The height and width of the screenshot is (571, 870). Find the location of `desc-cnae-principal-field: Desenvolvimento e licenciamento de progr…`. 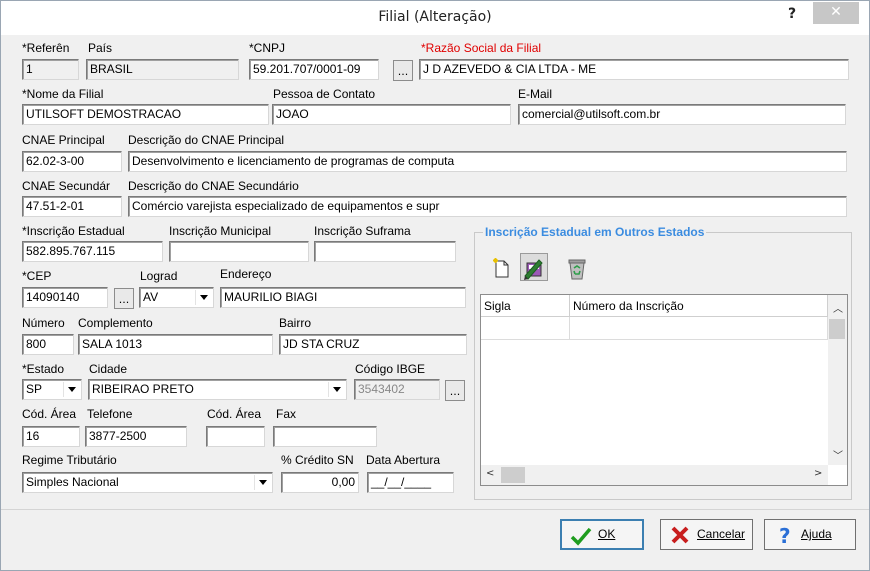

desc-cnae-principal-field: Desenvolvimento e licenciamento de progr… is located at coordinates (487, 161).